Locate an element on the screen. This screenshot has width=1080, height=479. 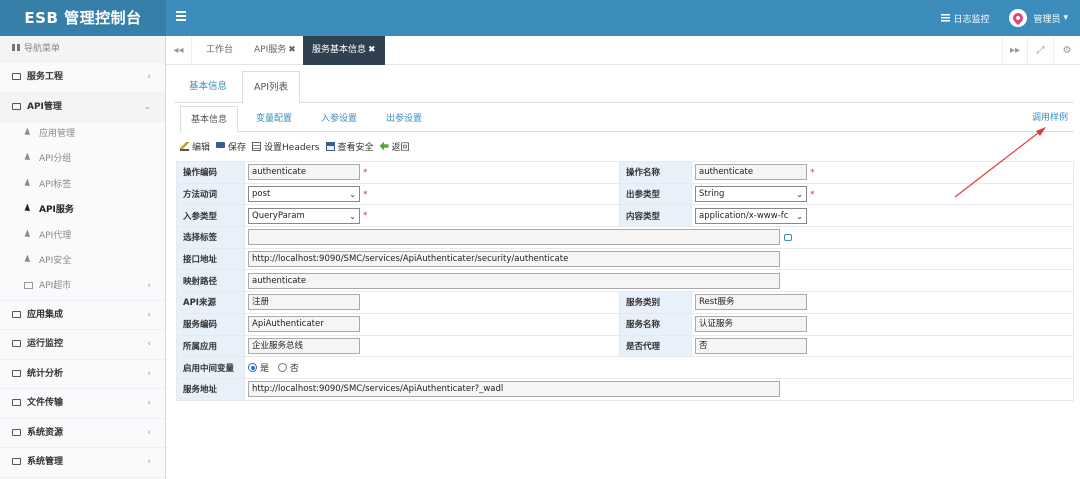
service-type-field: Rest服务 is located at coordinates (751, 302).